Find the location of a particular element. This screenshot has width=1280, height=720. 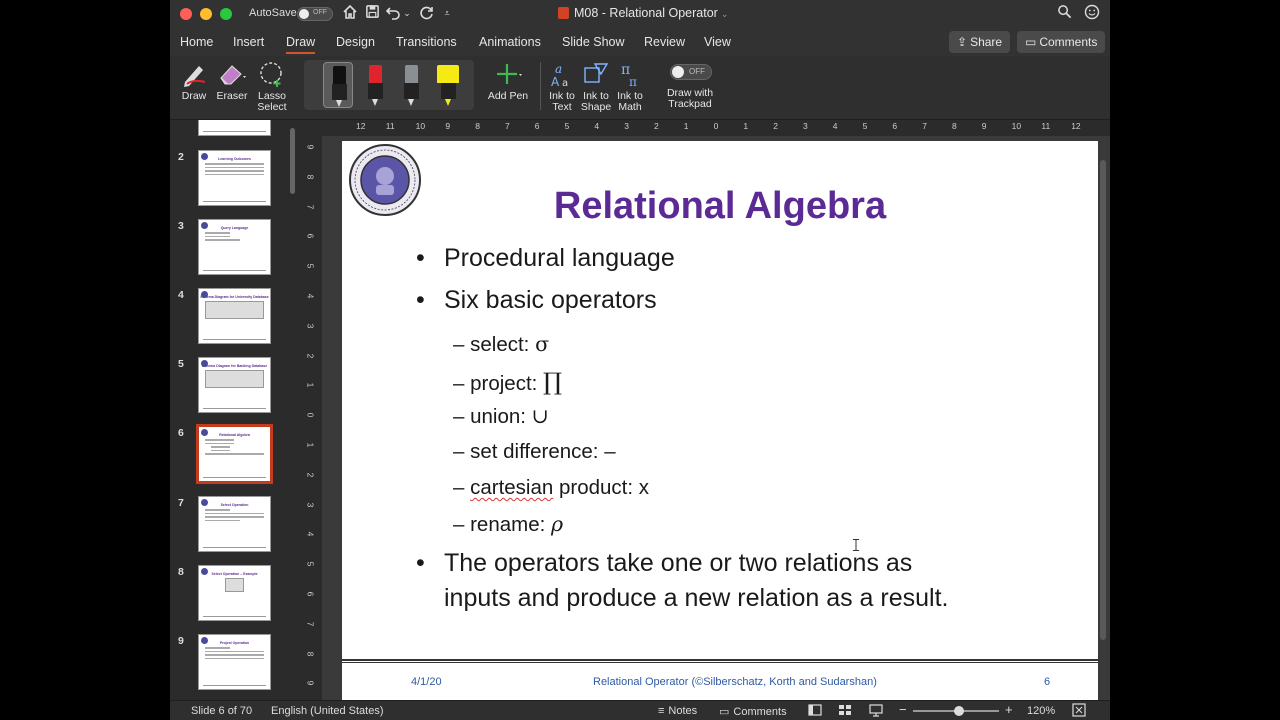

tab-animations: Animations is located at coordinates (510, 42).